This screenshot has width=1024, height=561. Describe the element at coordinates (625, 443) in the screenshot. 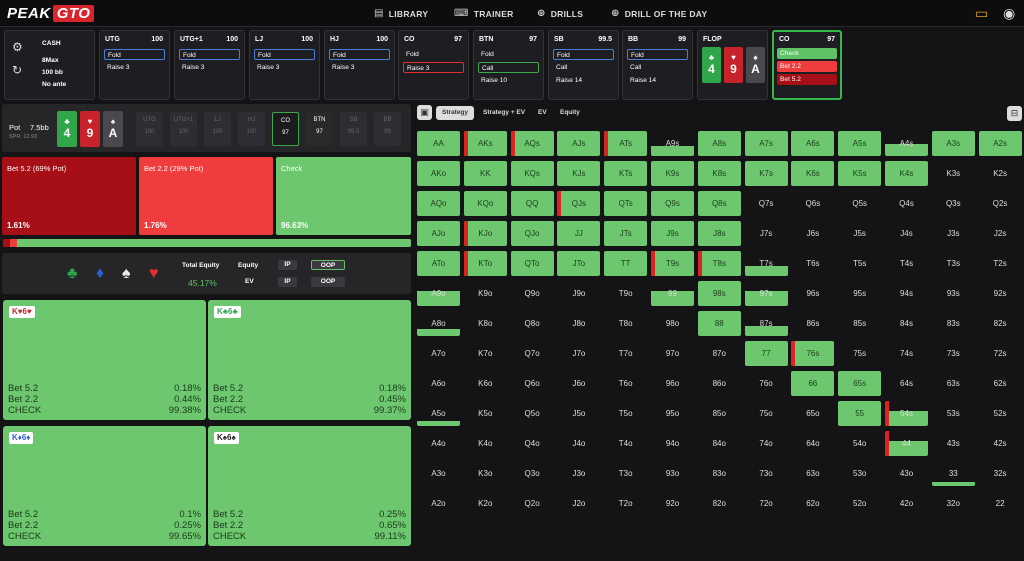

I see `hand-cell: T4o` at that location.